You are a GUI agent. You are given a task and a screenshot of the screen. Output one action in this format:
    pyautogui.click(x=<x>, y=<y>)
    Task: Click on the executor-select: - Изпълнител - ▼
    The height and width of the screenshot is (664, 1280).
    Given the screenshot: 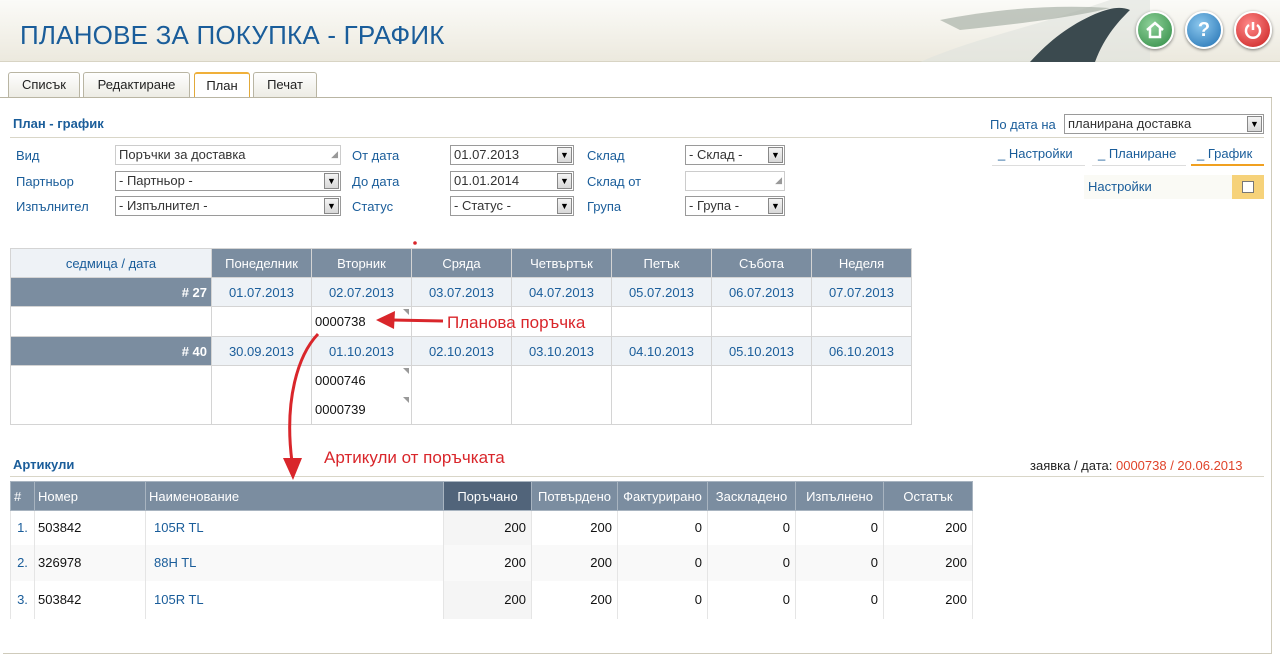 What is the action you would take?
    pyautogui.click(x=228, y=206)
    